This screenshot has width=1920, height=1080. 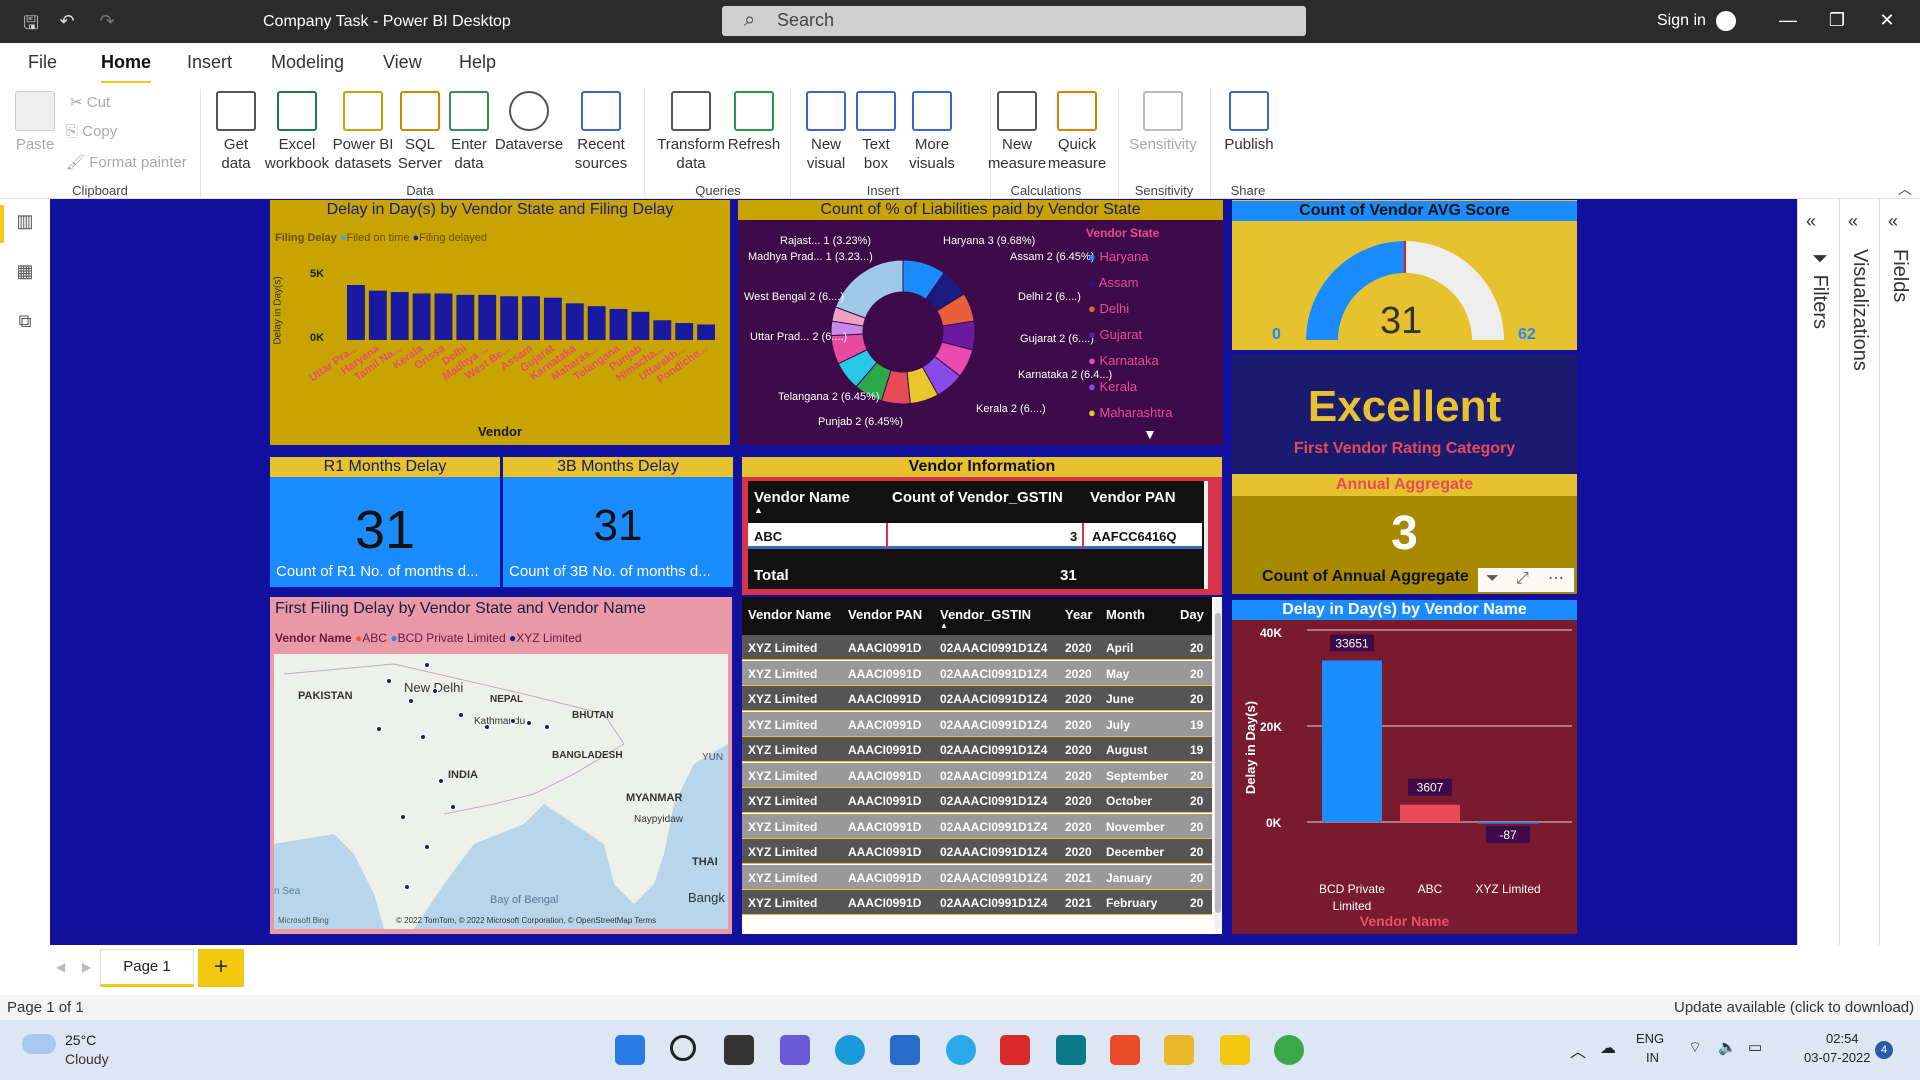 I want to click on new-visual-button: New visual, so click(x=826, y=132).